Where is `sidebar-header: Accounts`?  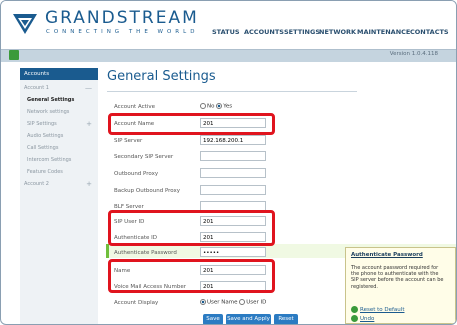 sidebar-header: Accounts is located at coordinates (59, 74).